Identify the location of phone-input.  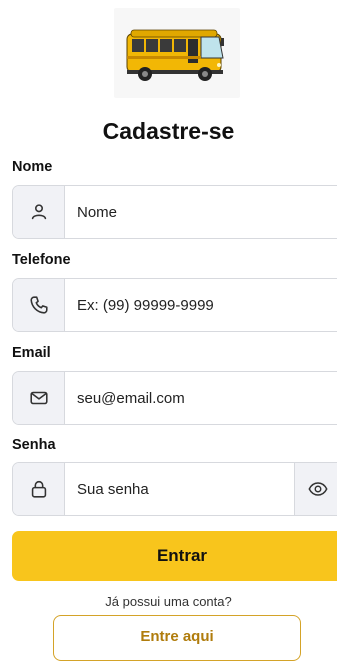
(189, 305).